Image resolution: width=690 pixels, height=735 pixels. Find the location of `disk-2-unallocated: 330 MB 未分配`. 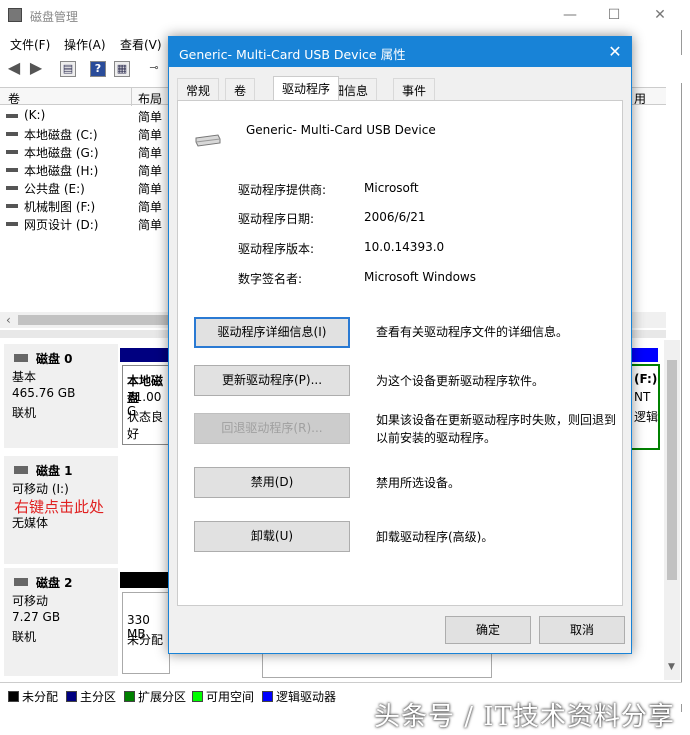

disk-2-unallocated: 330 MB 未分配 is located at coordinates (146, 633).